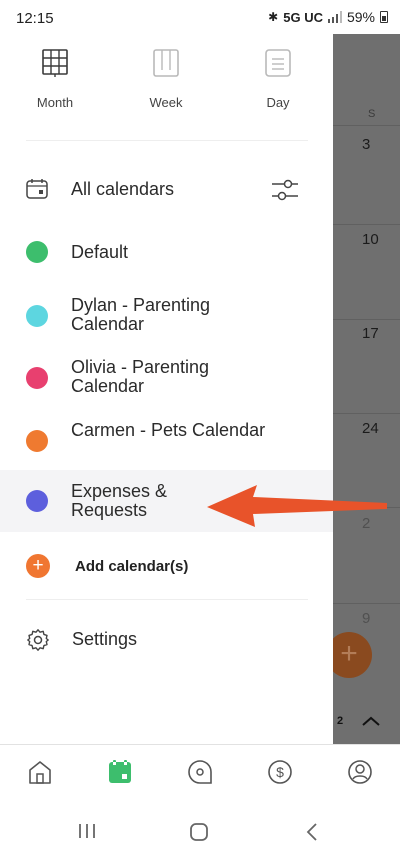 The height and width of the screenshot is (860, 400). I want to click on status-time: 12:15, so click(35, 18).